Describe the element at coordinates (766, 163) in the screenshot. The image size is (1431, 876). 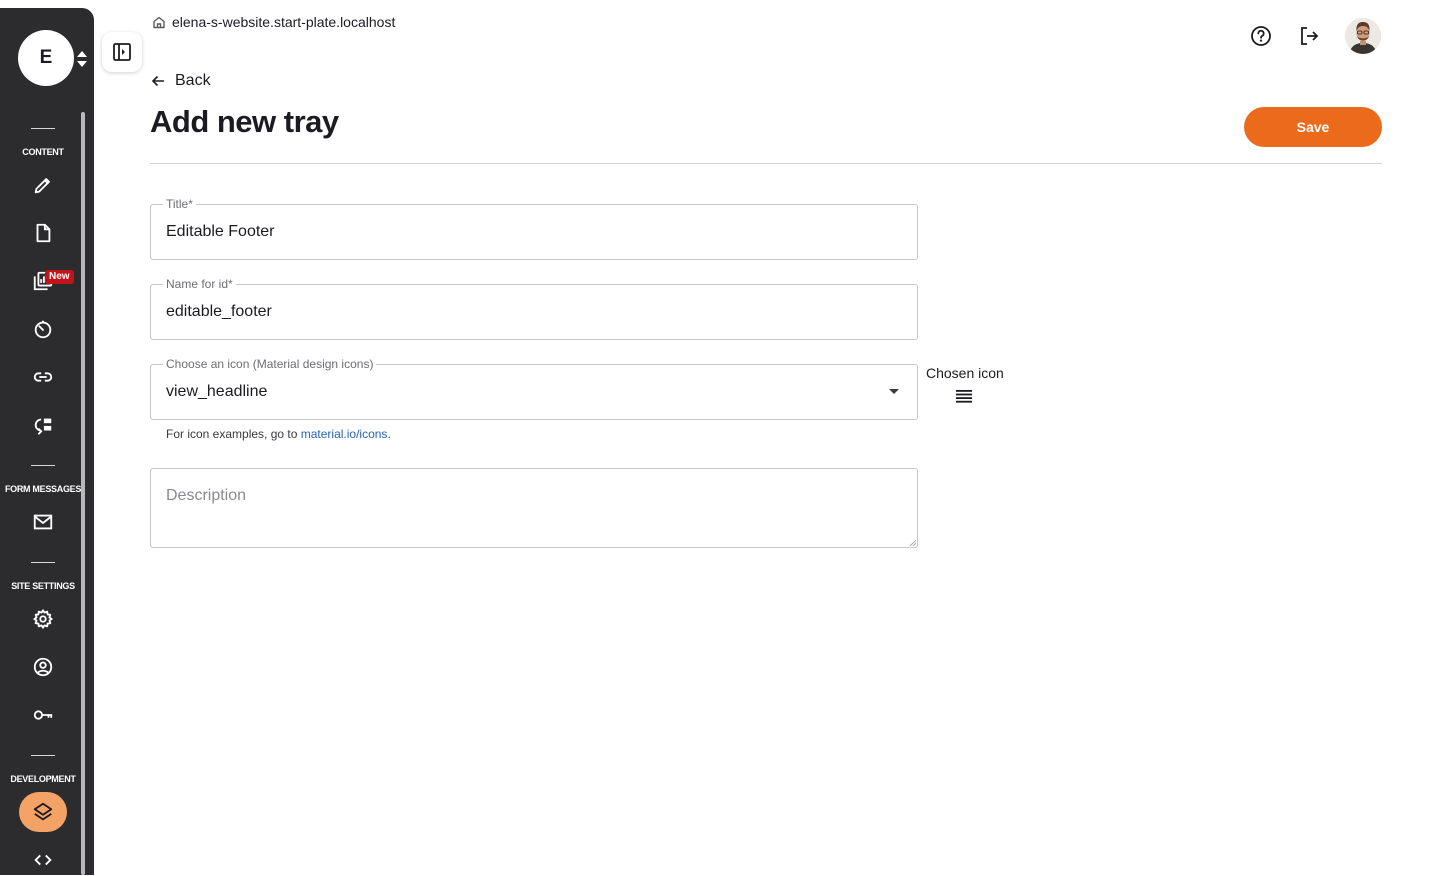
I see `header-divider` at that location.